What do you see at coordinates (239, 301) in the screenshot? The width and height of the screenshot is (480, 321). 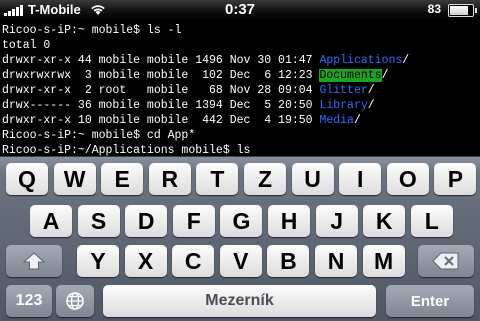 I see `space-key: Mezerník` at bounding box center [239, 301].